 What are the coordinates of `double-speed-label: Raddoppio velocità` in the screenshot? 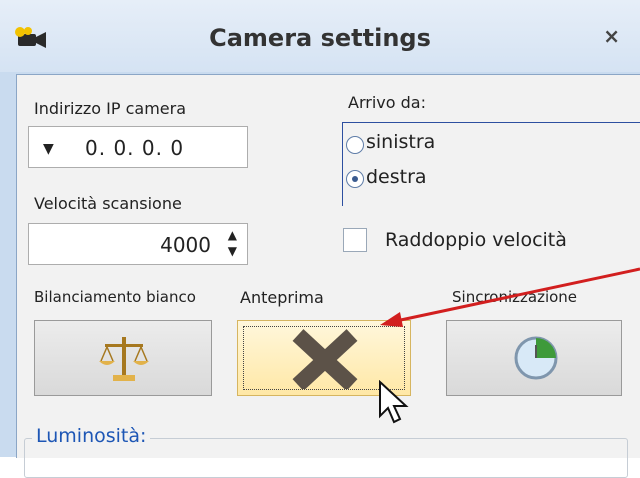 It's located at (476, 240).